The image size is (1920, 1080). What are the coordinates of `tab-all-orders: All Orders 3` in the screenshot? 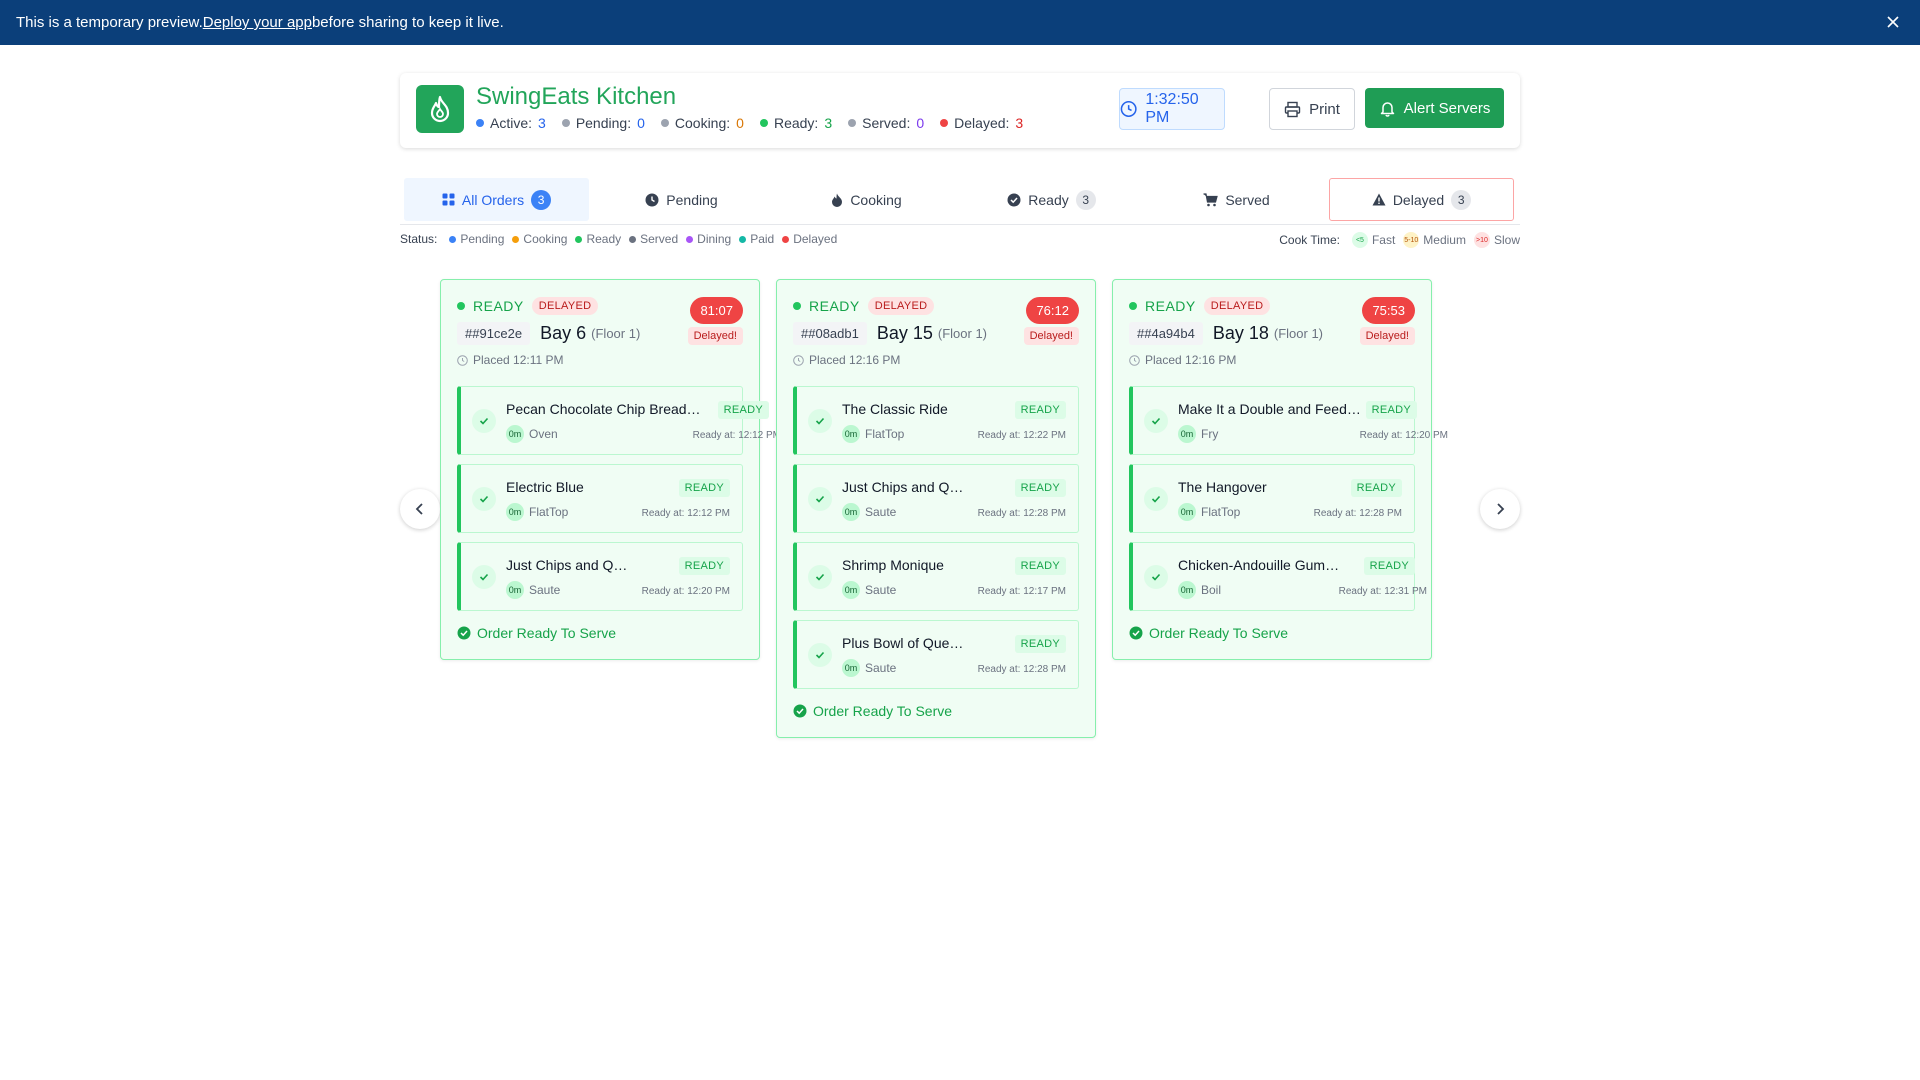 It's located at (496, 199).